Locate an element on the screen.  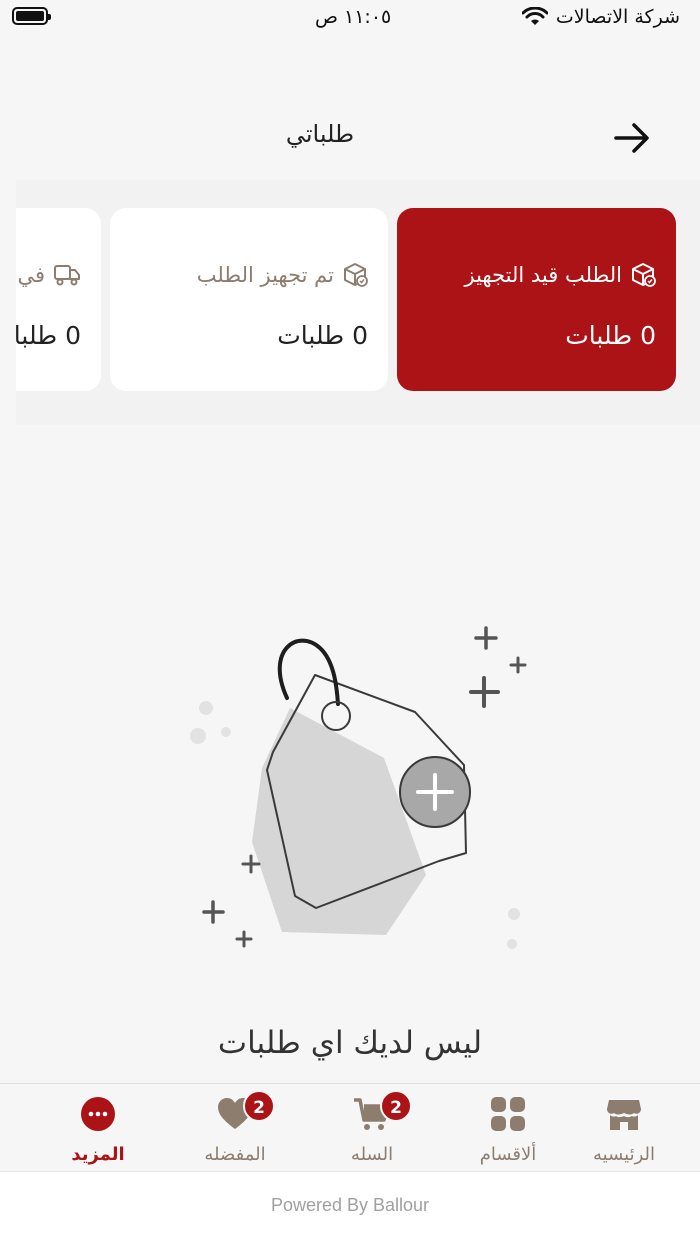
order-card-prepared: تم تجهيز الطلب 0 طلبات is located at coordinates (249, 299).